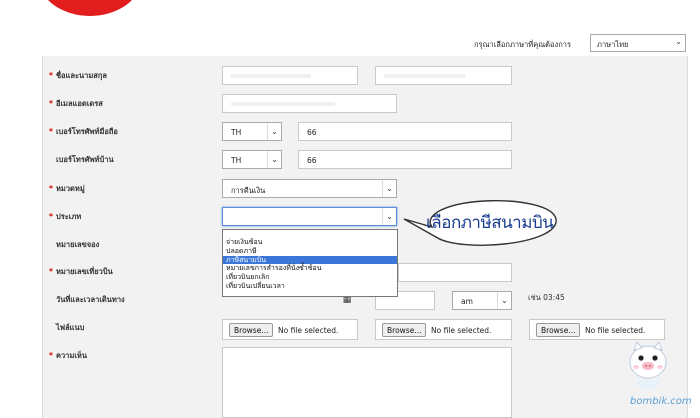  I want to click on mobile-country-select: TH ⌄, so click(252, 131).